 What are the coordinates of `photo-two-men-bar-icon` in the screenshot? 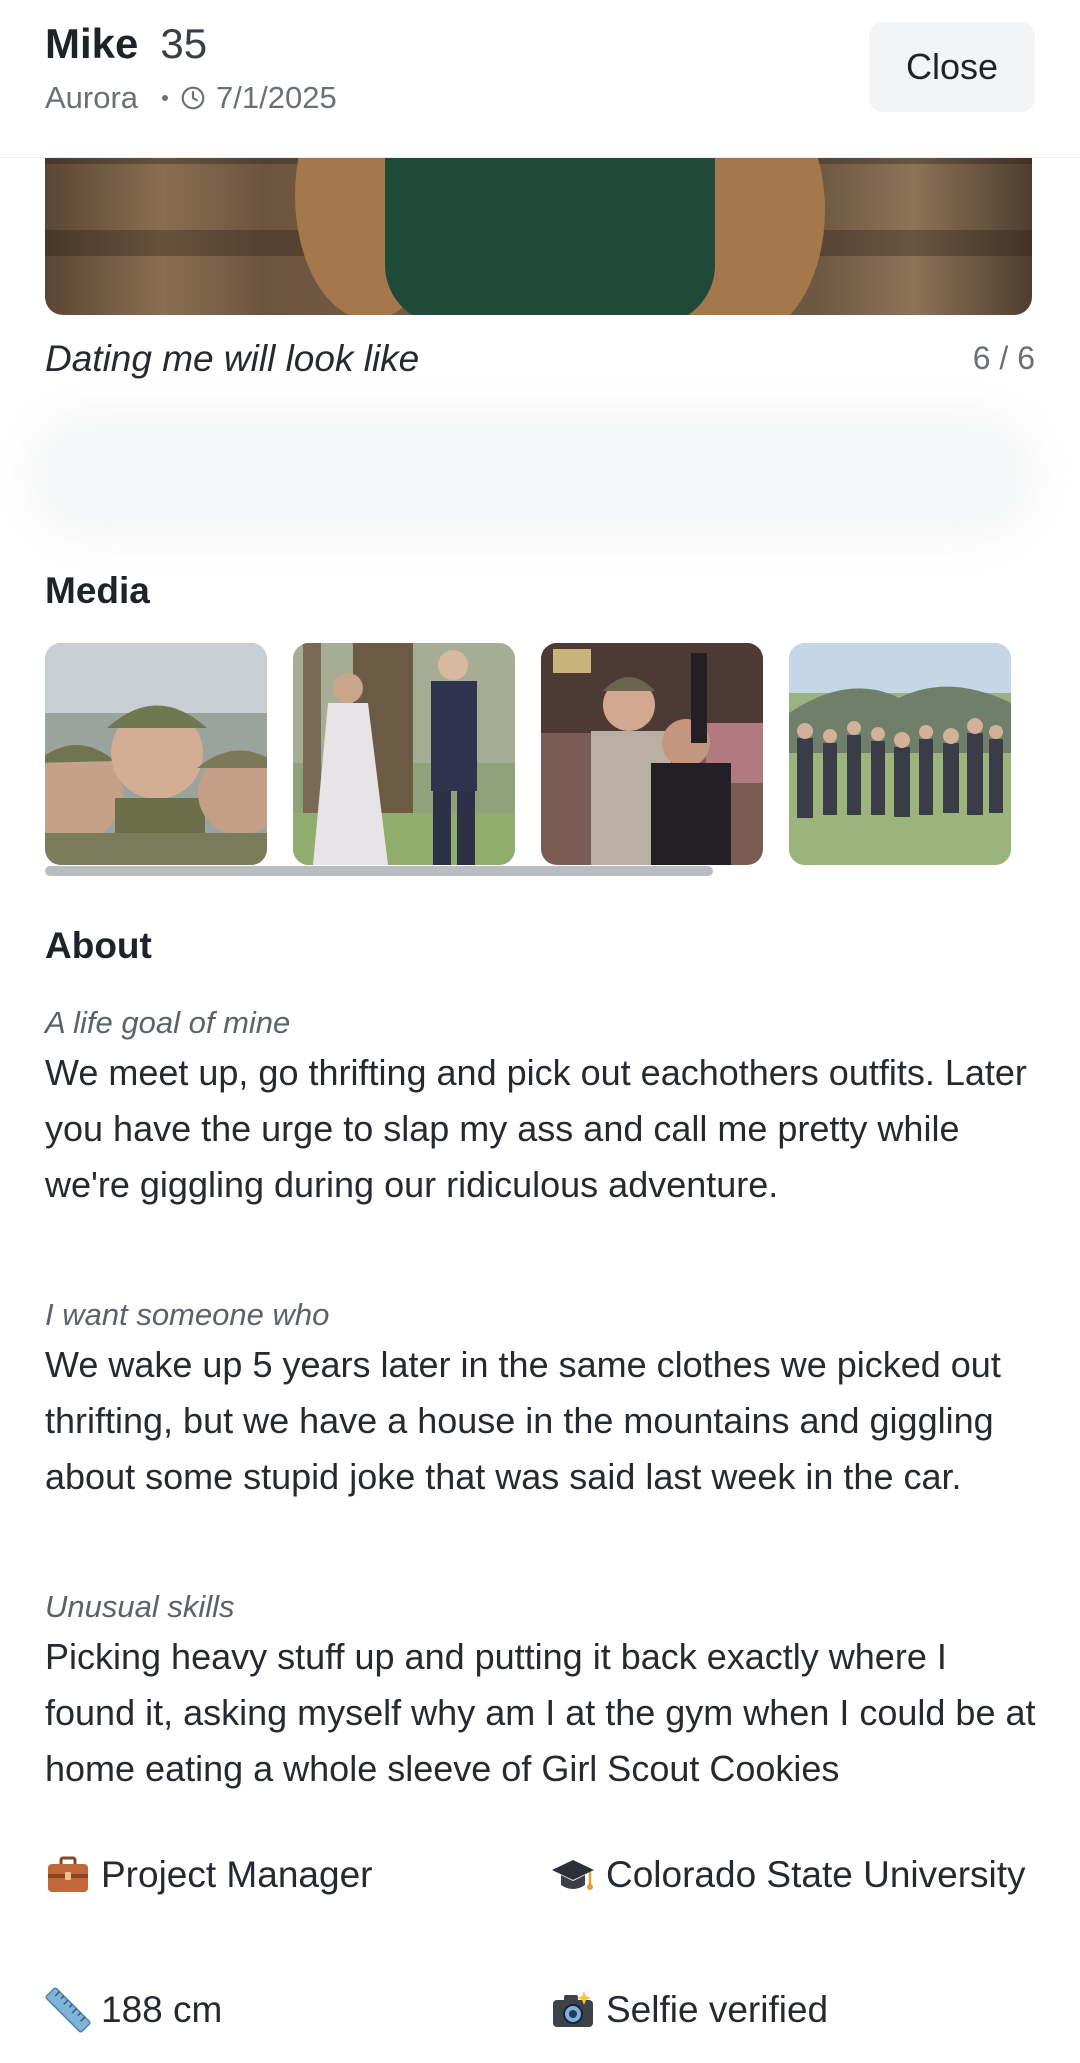 It's located at (652, 754).